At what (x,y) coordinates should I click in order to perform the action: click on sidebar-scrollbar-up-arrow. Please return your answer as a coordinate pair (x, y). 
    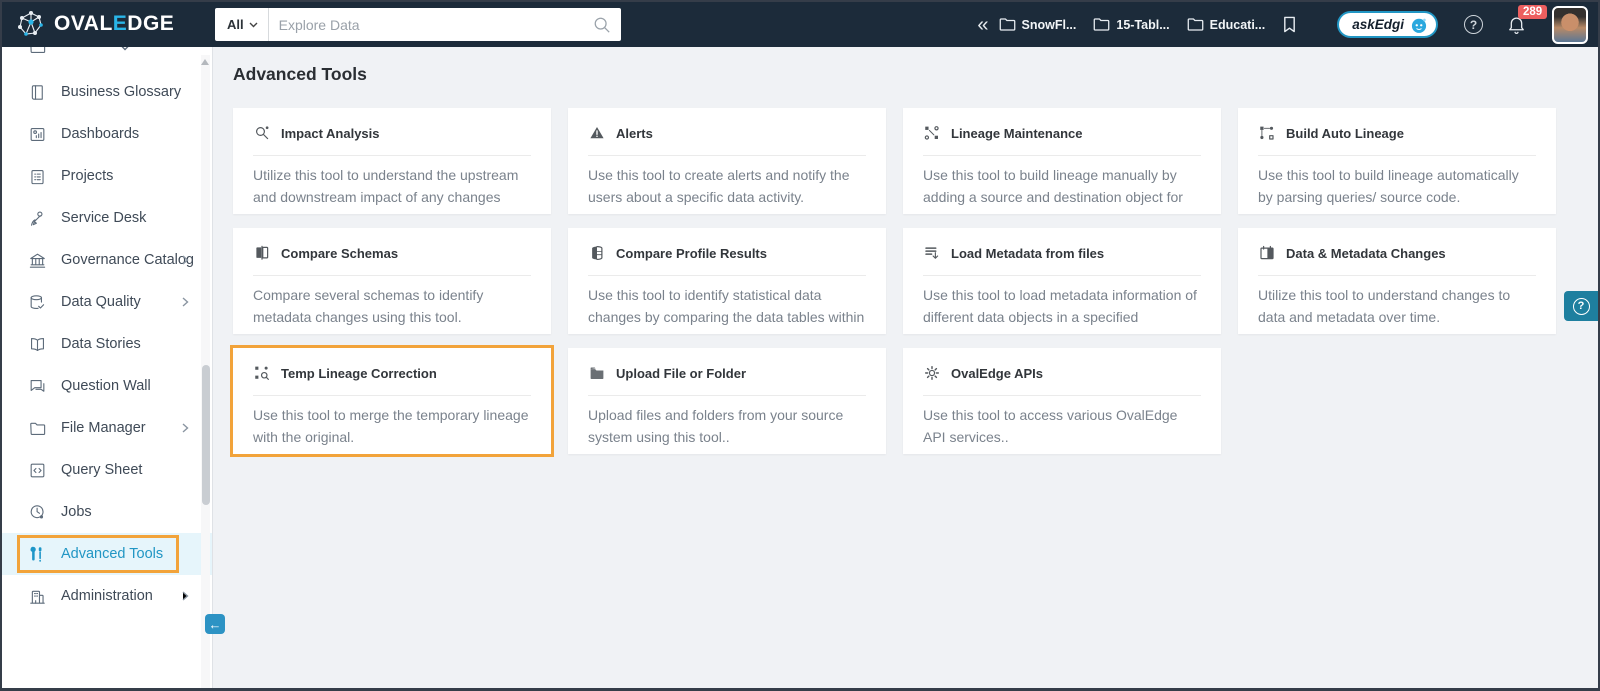
    Looking at the image, I should click on (205, 62).